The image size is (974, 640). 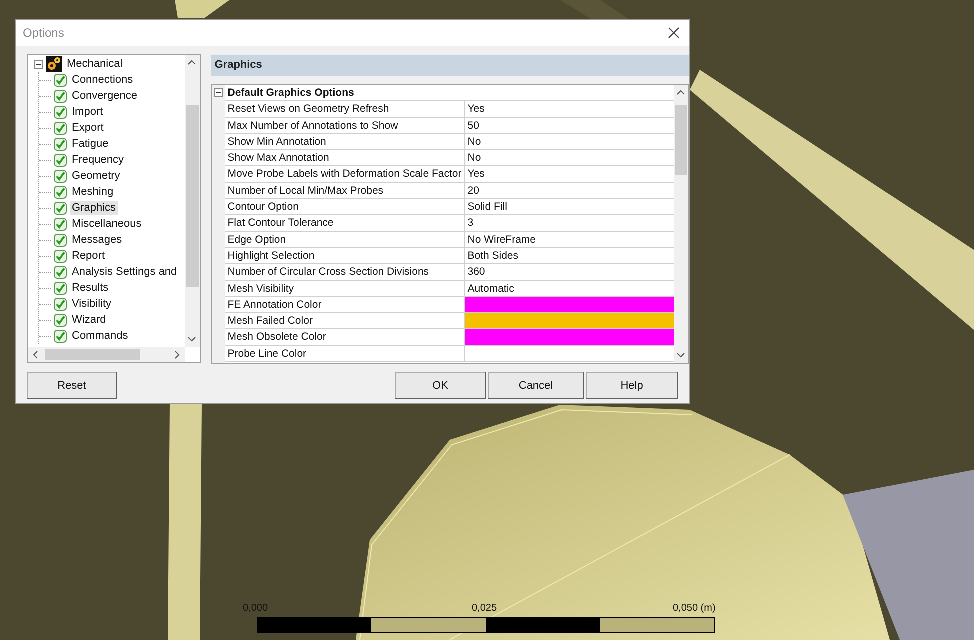 What do you see at coordinates (105, 96) in the screenshot?
I see `tree-item: Convergence` at bounding box center [105, 96].